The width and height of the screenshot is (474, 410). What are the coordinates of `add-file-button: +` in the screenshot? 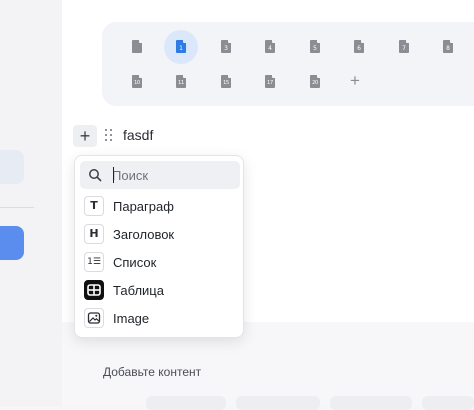 It's located at (355, 81).